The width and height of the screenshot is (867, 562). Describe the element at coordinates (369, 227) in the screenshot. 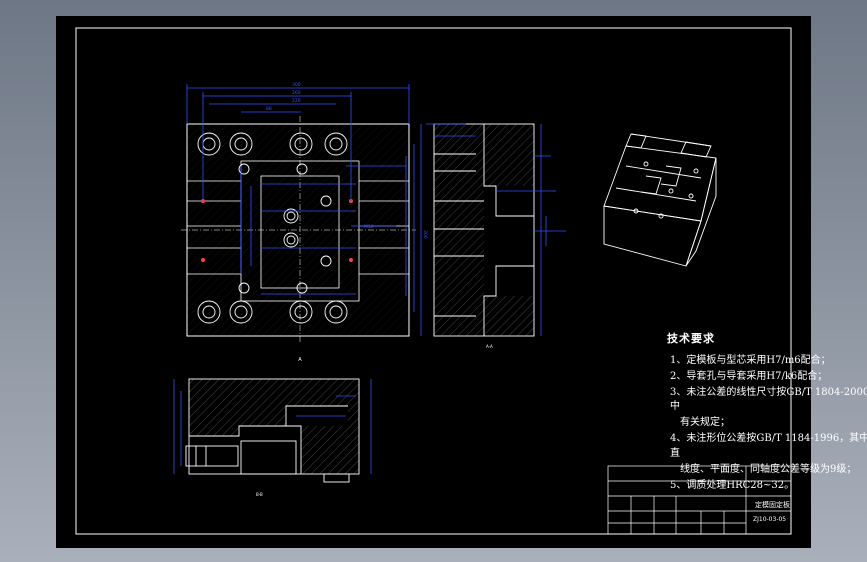

I see `svg-text: M10` at that location.